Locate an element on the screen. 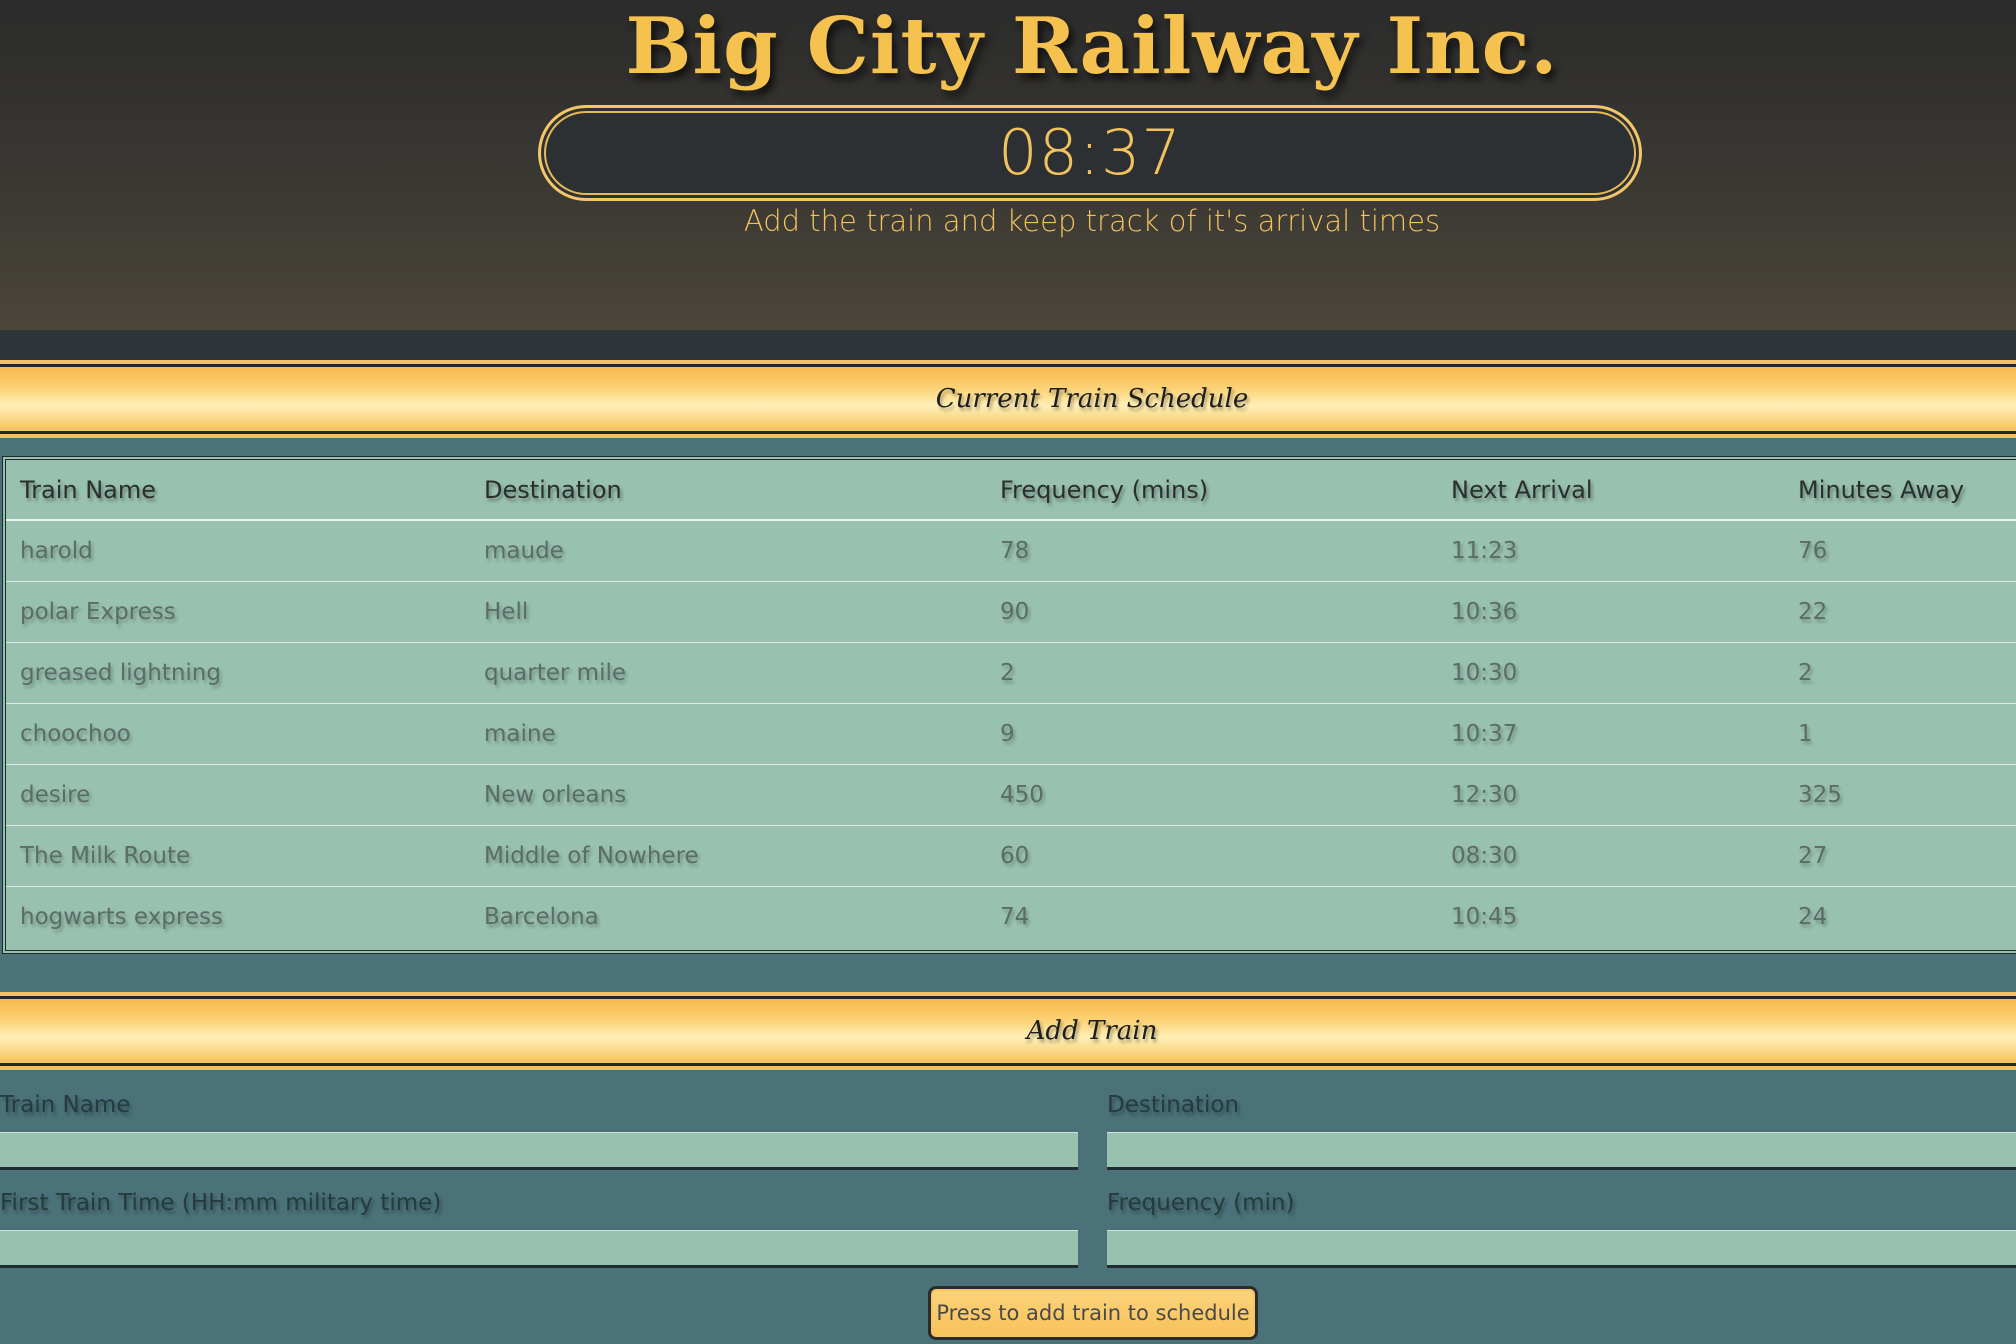 The image size is (2016, 1344). table-row: hogwarts express Barcelona 74 10:45 24 is located at coordinates (1011, 917).